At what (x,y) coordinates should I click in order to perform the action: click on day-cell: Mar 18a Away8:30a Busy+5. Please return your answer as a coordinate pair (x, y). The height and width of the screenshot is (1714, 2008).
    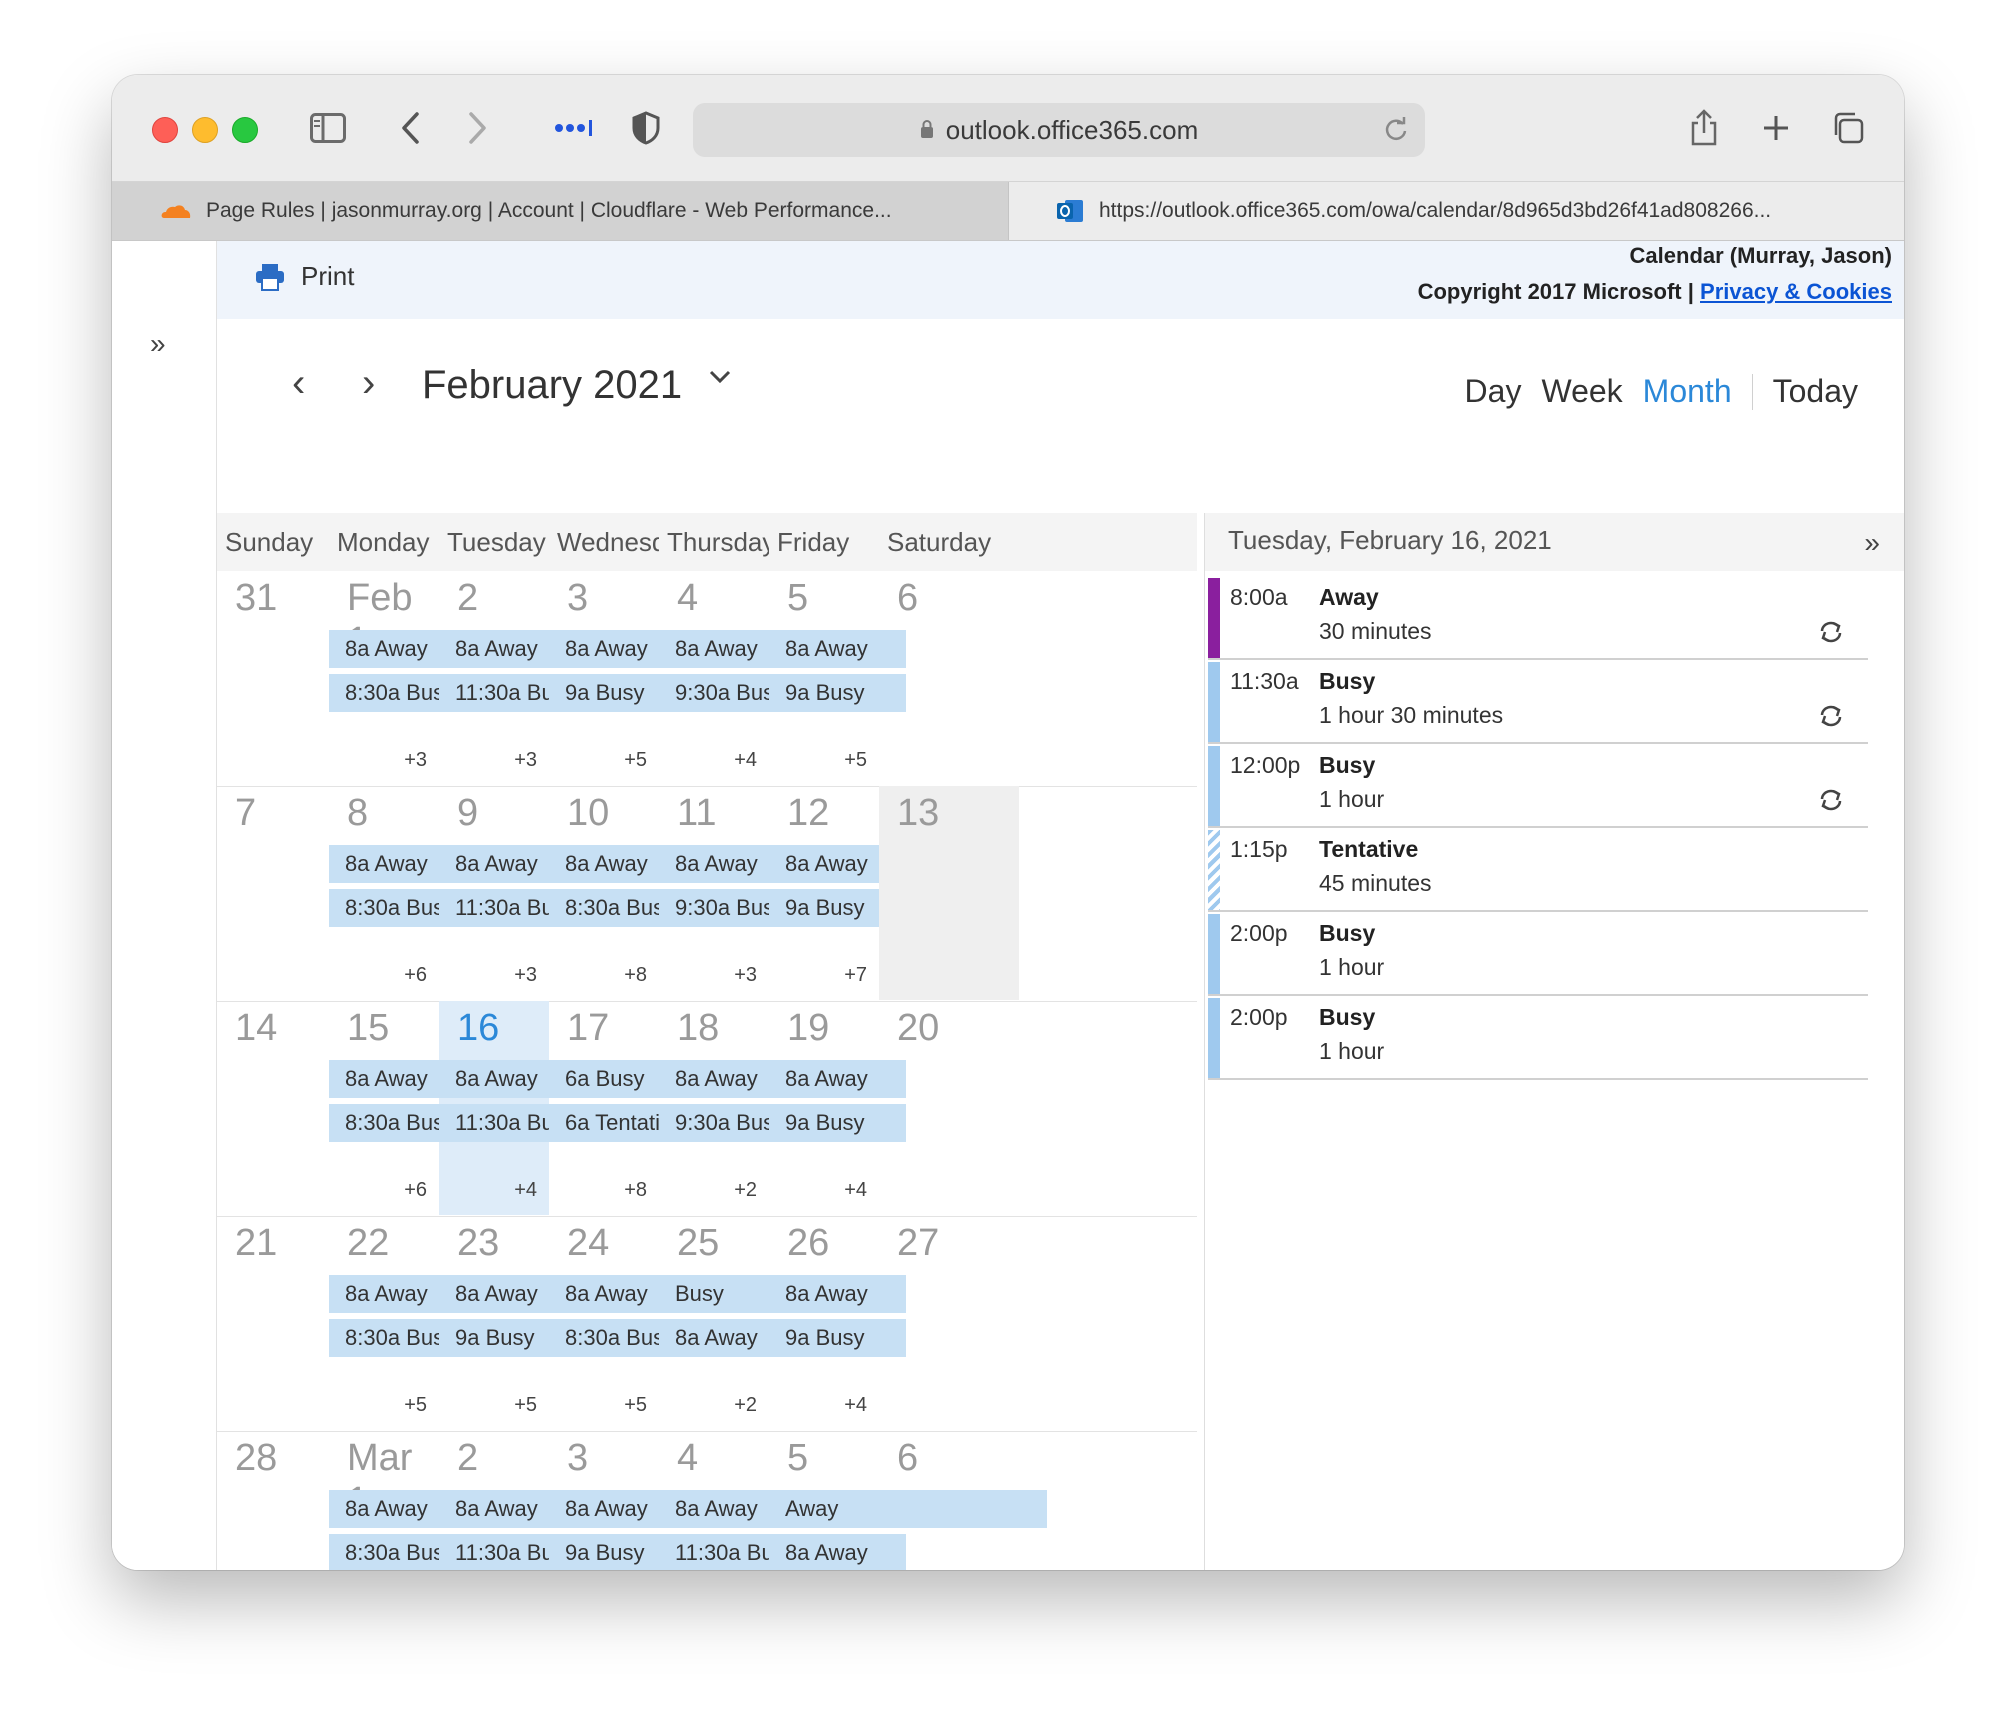
    Looking at the image, I should click on (397, 1500).